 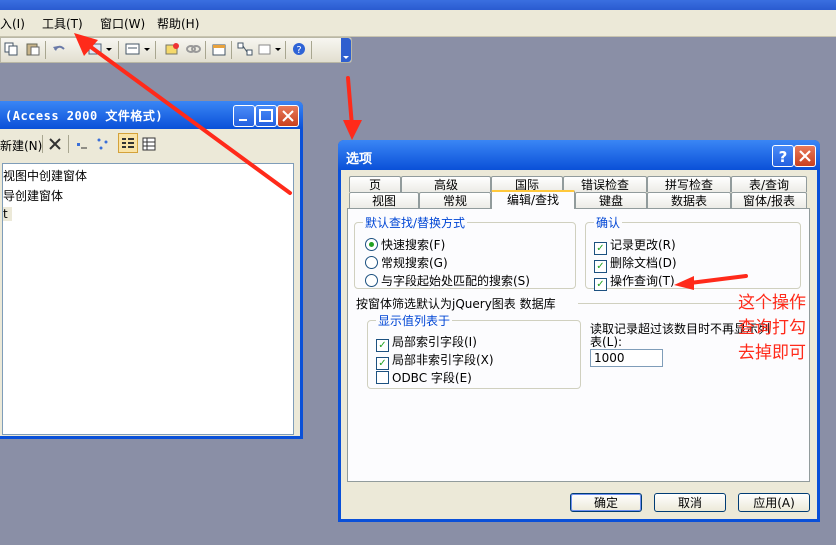 I want to click on annotation-note: 这个操作 查询打勾 去掉即可, so click(x=772, y=328).